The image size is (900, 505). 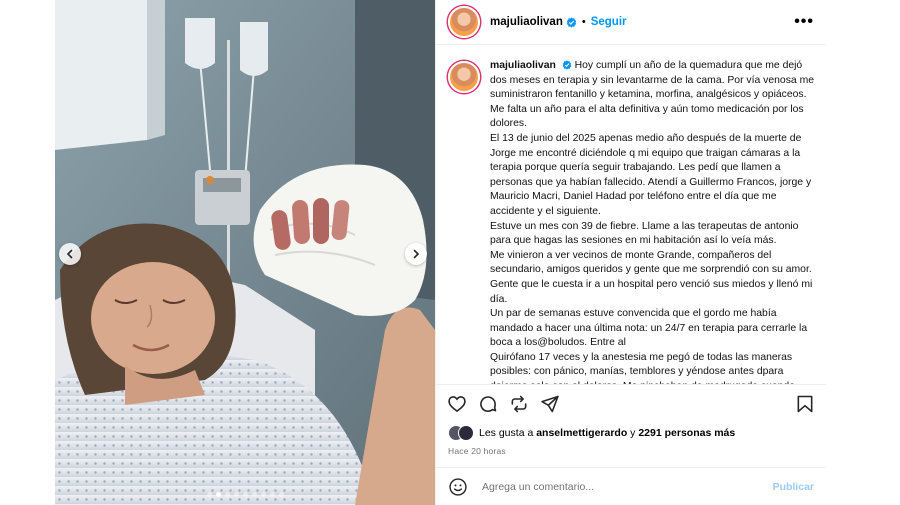 What do you see at coordinates (686, 433) in the screenshot?
I see `likes-count-link: 2291 personas más` at bounding box center [686, 433].